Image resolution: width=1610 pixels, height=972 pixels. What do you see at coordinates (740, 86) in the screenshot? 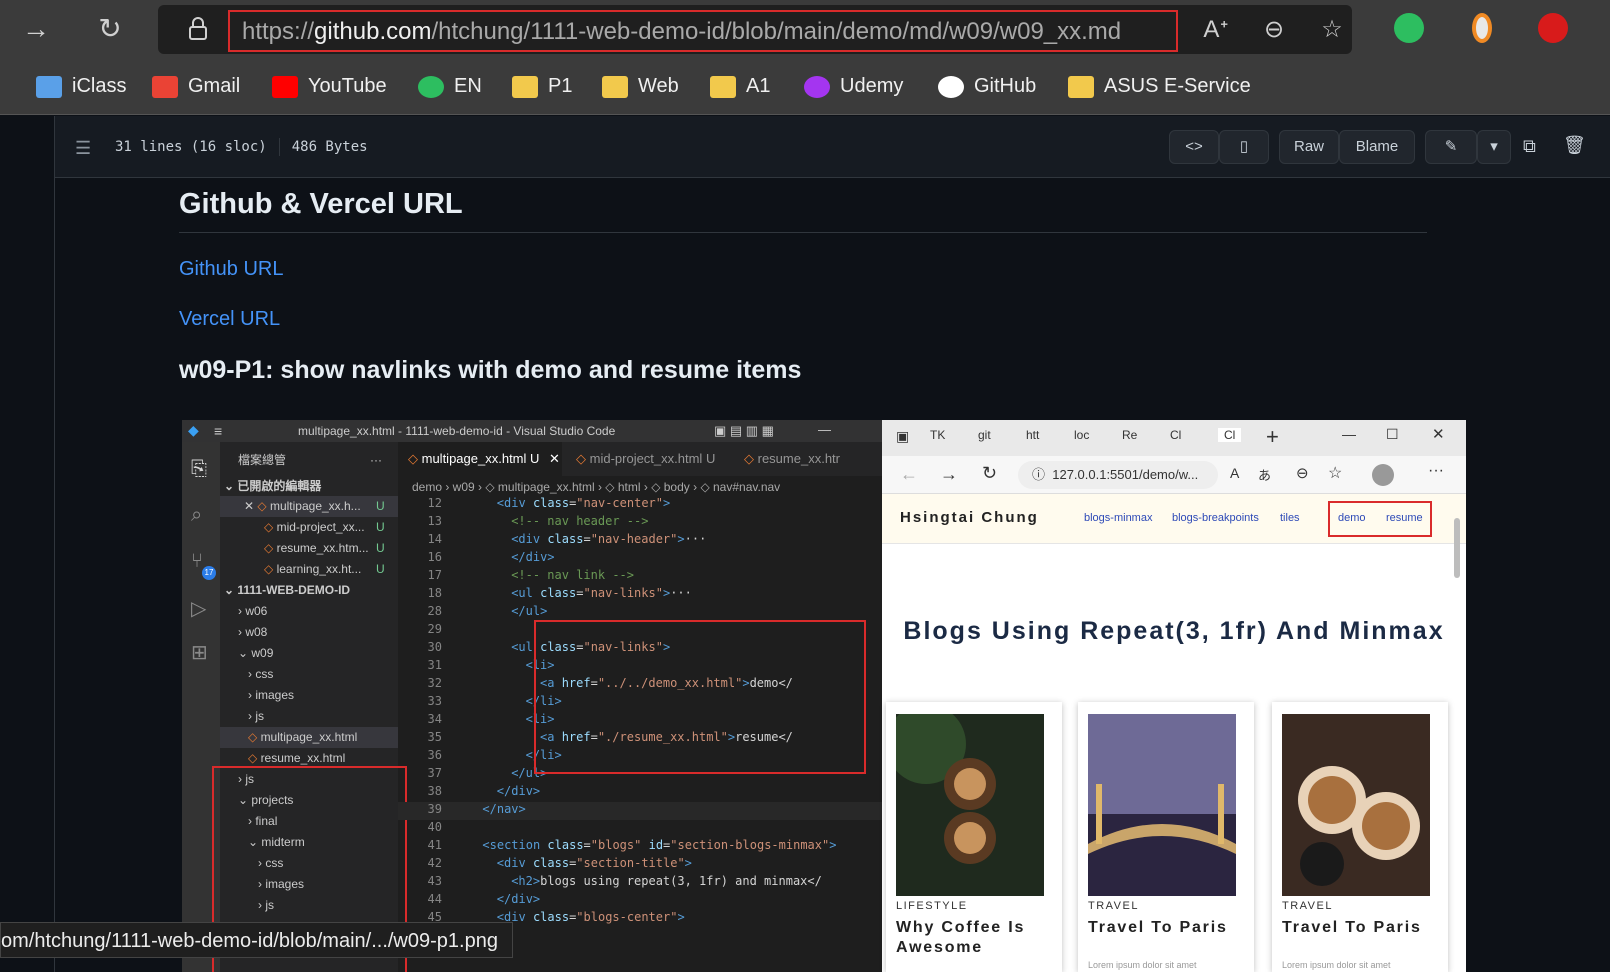
I see `bookmark-a1: A1` at bounding box center [740, 86].